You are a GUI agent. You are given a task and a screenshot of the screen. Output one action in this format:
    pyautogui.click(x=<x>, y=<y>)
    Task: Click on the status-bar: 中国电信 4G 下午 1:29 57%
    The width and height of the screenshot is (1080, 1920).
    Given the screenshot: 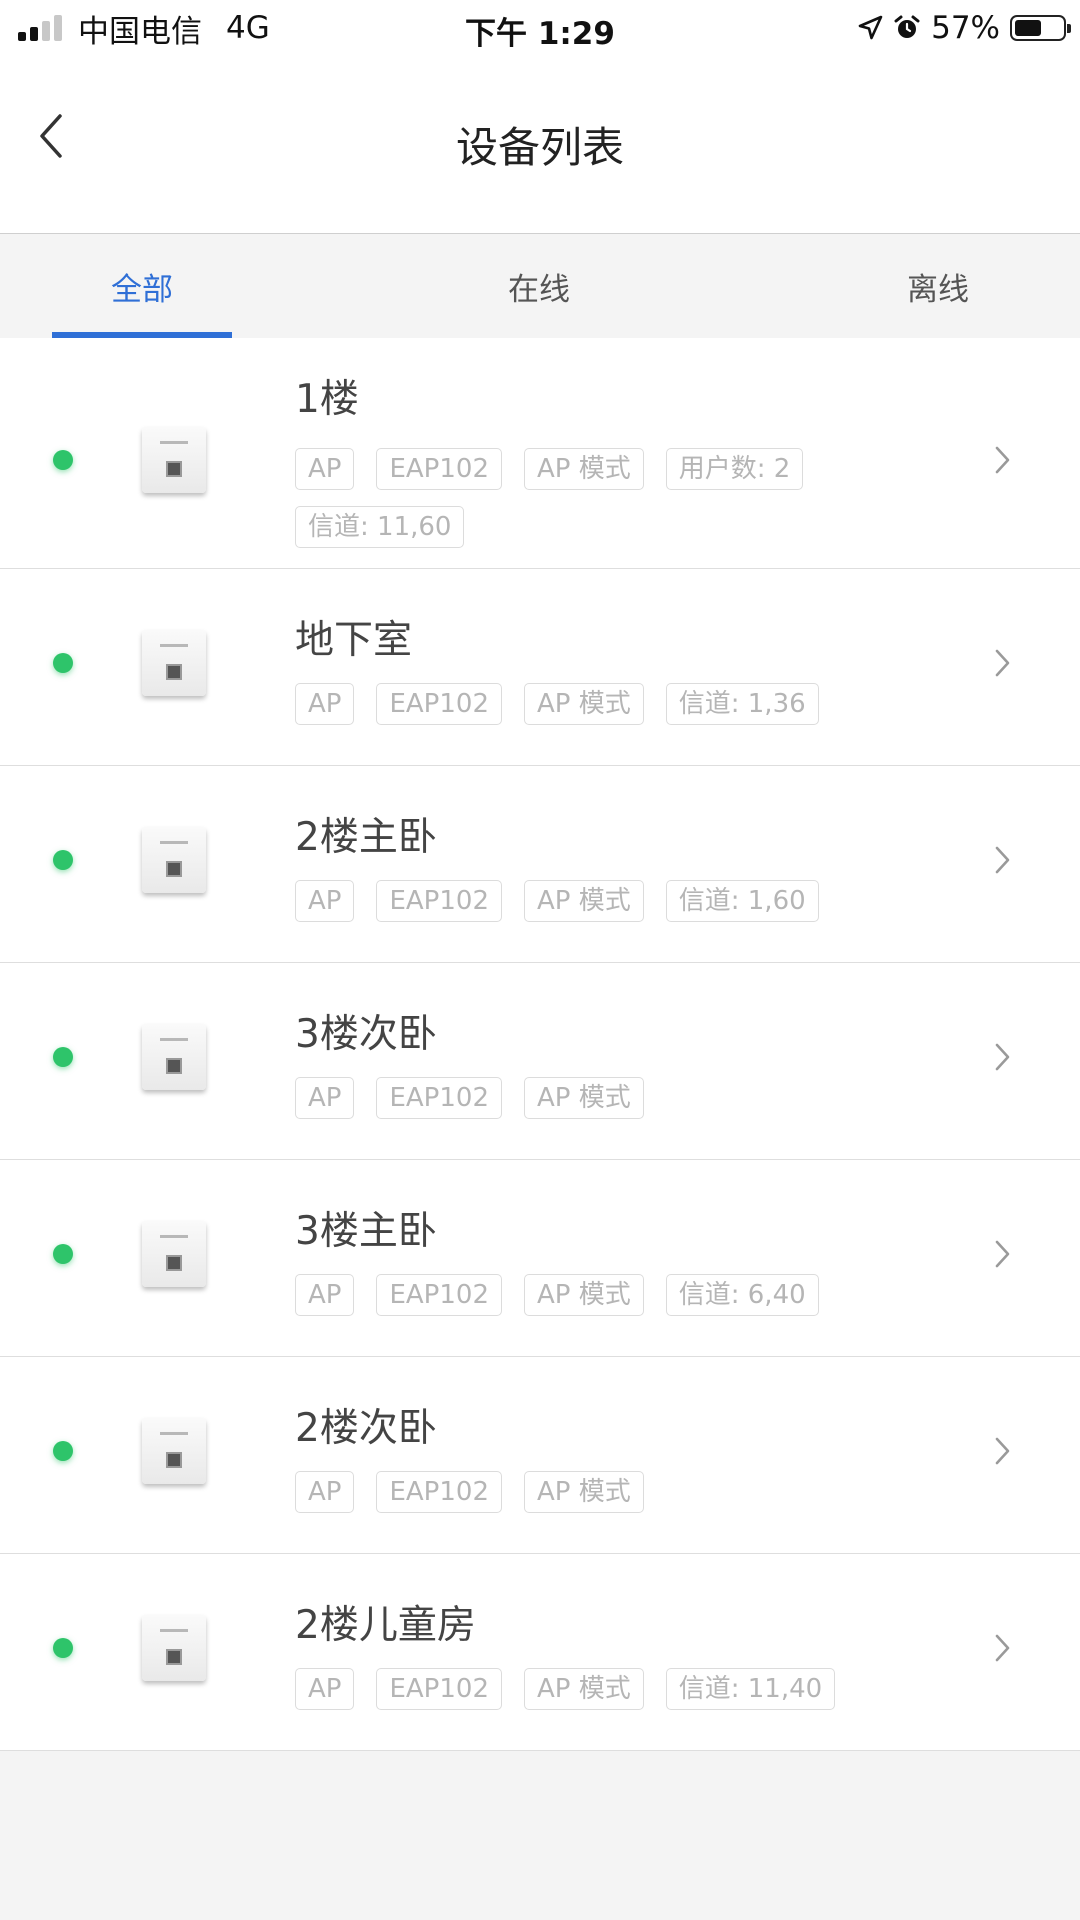 What is the action you would take?
    pyautogui.click(x=540, y=28)
    